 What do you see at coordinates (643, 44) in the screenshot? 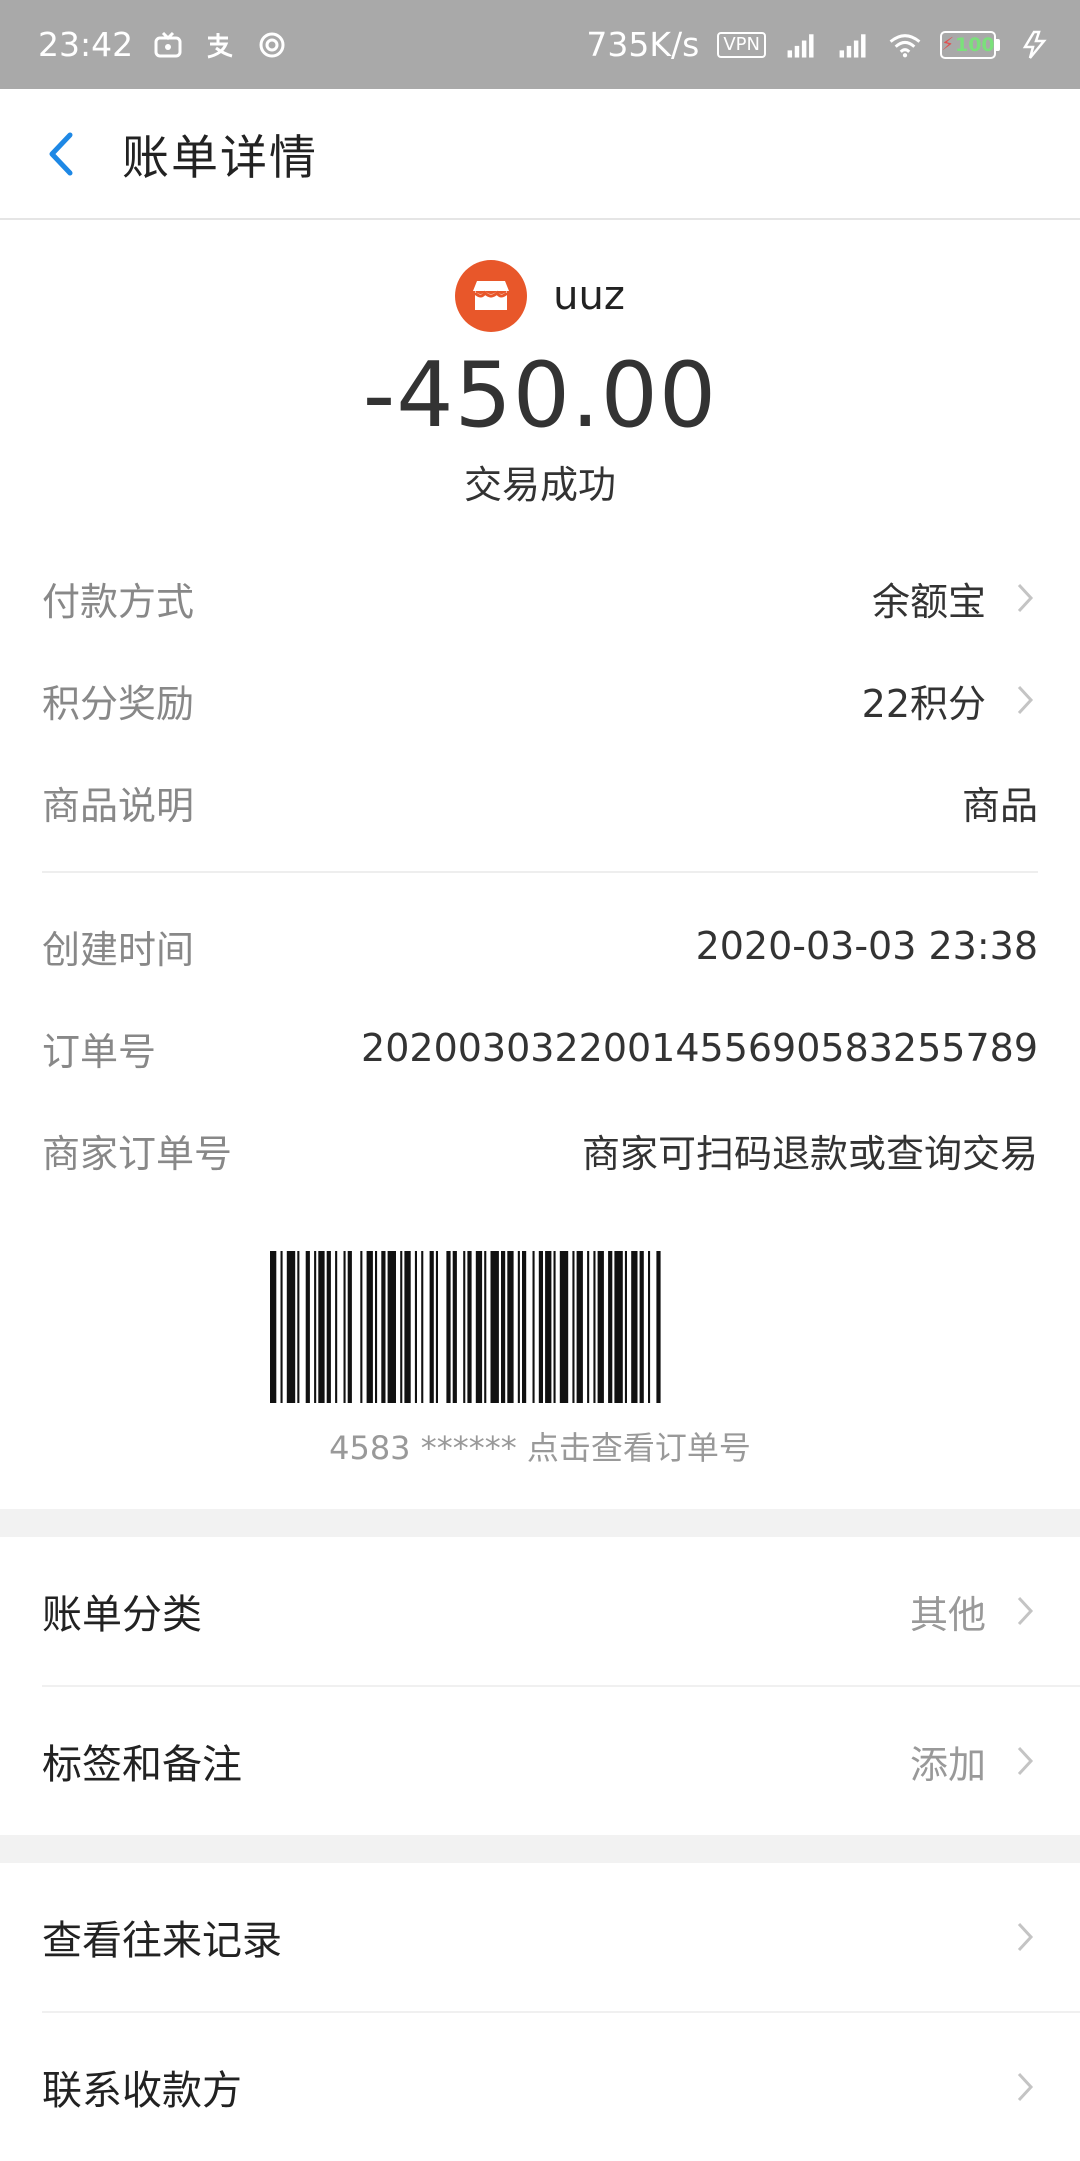
I see `network-speed: 735K/s` at bounding box center [643, 44].